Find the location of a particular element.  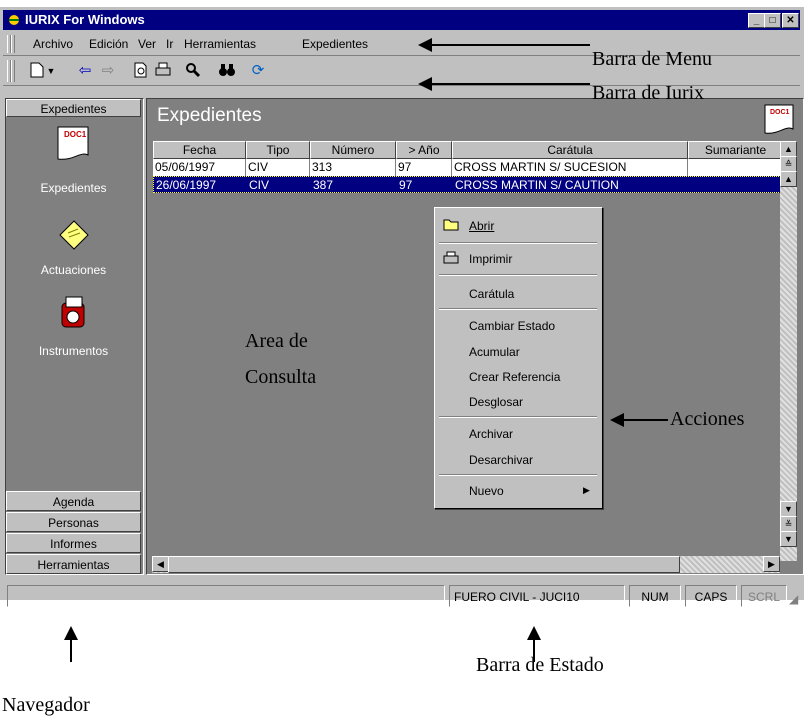

app-logo-icon is located at coordinates (14, 20).